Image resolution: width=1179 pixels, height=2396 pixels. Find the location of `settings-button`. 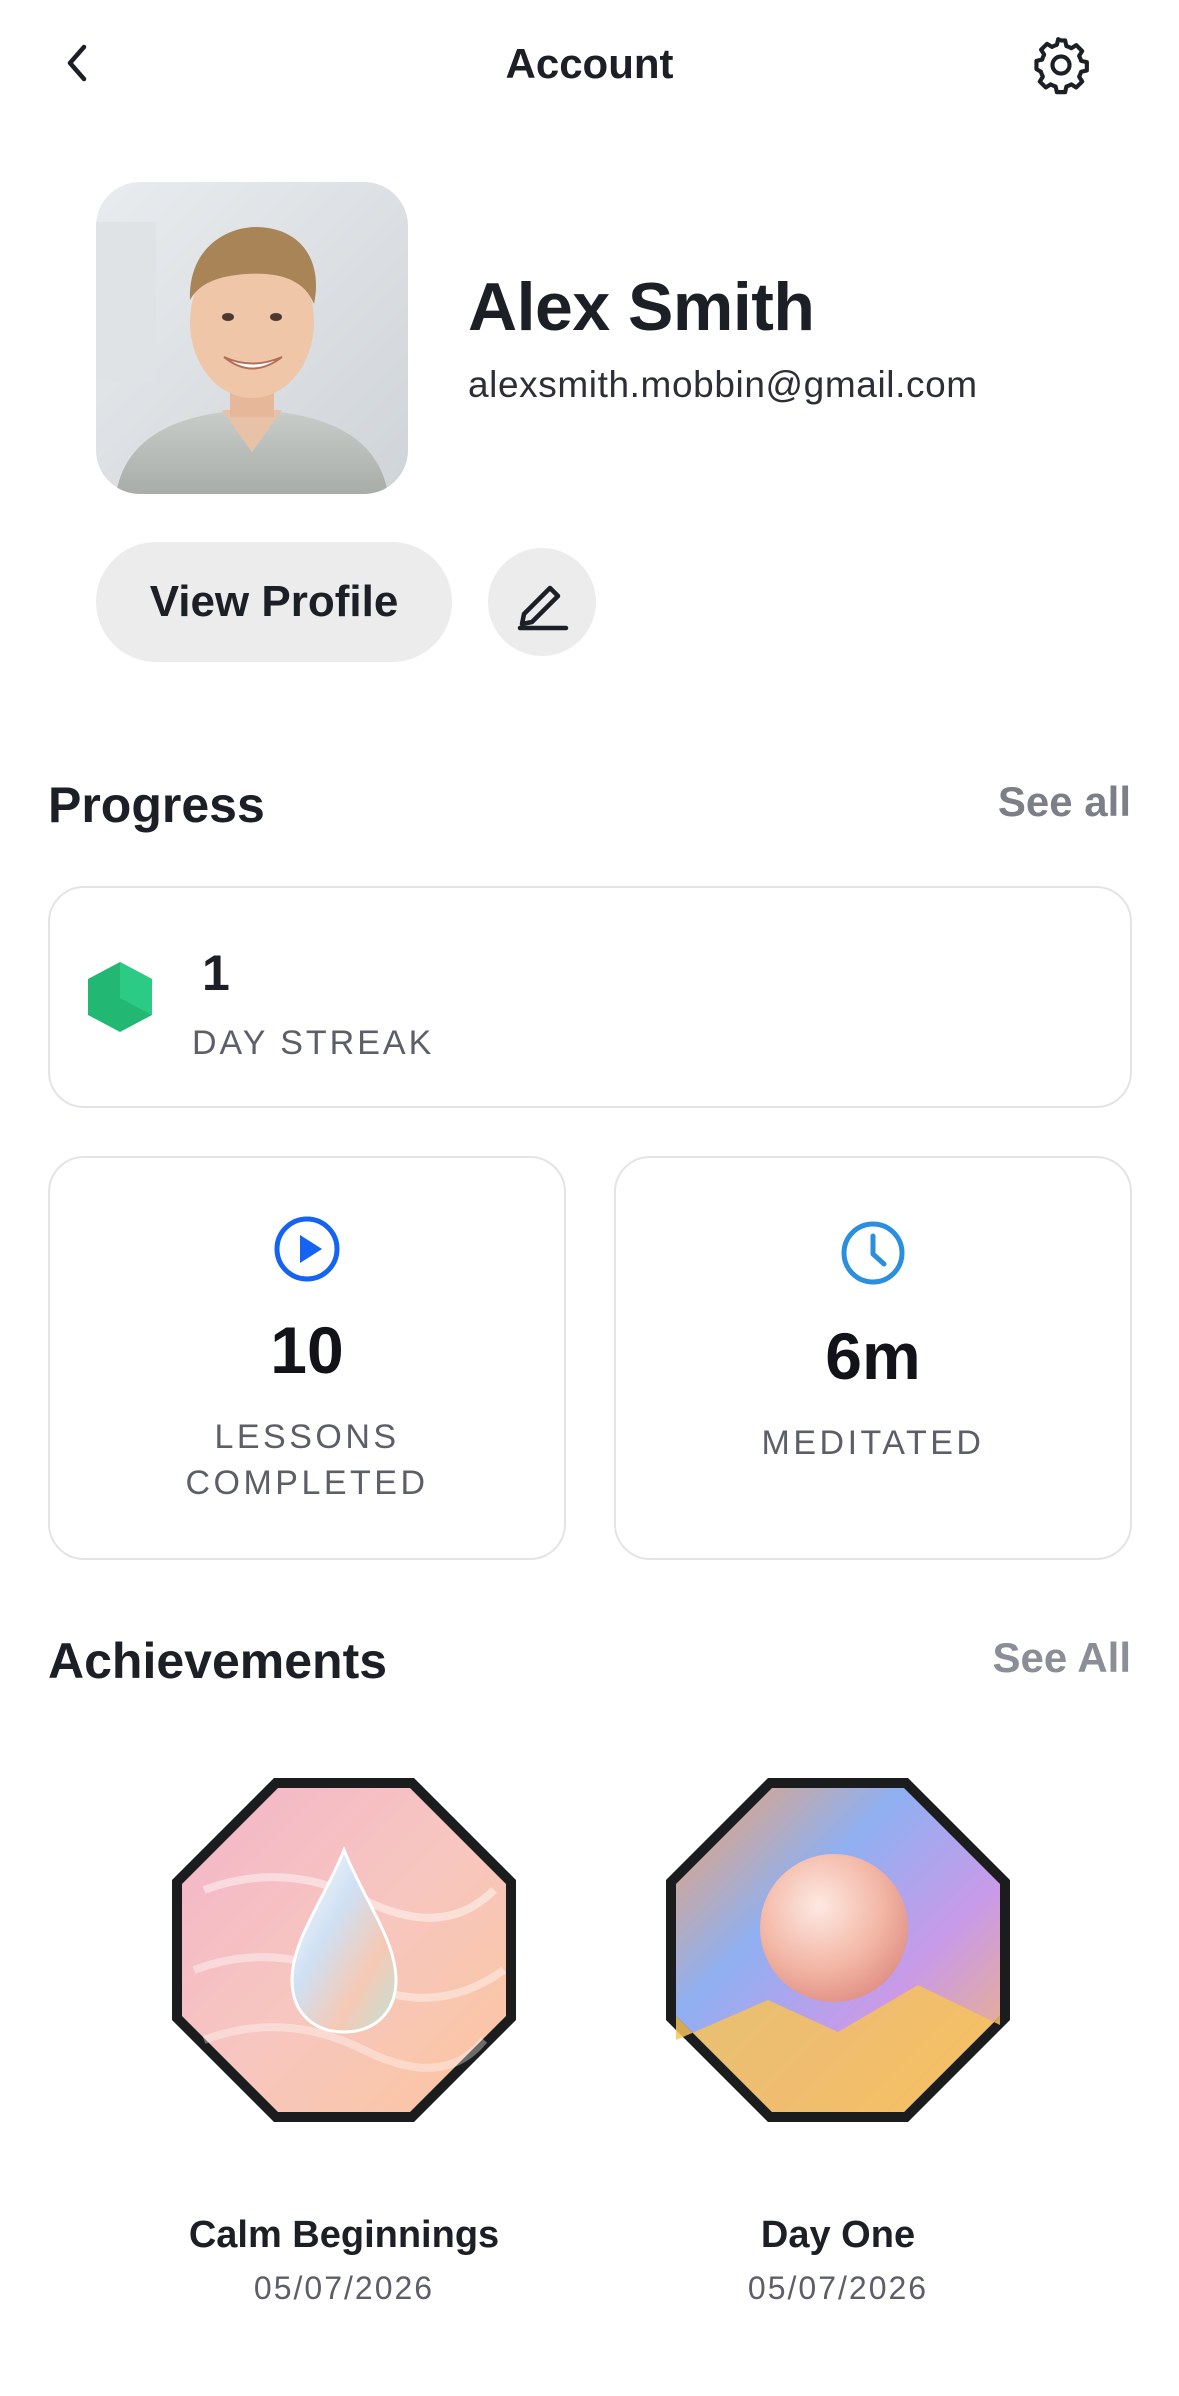

settings-button is located at coordinates (1061, 65).